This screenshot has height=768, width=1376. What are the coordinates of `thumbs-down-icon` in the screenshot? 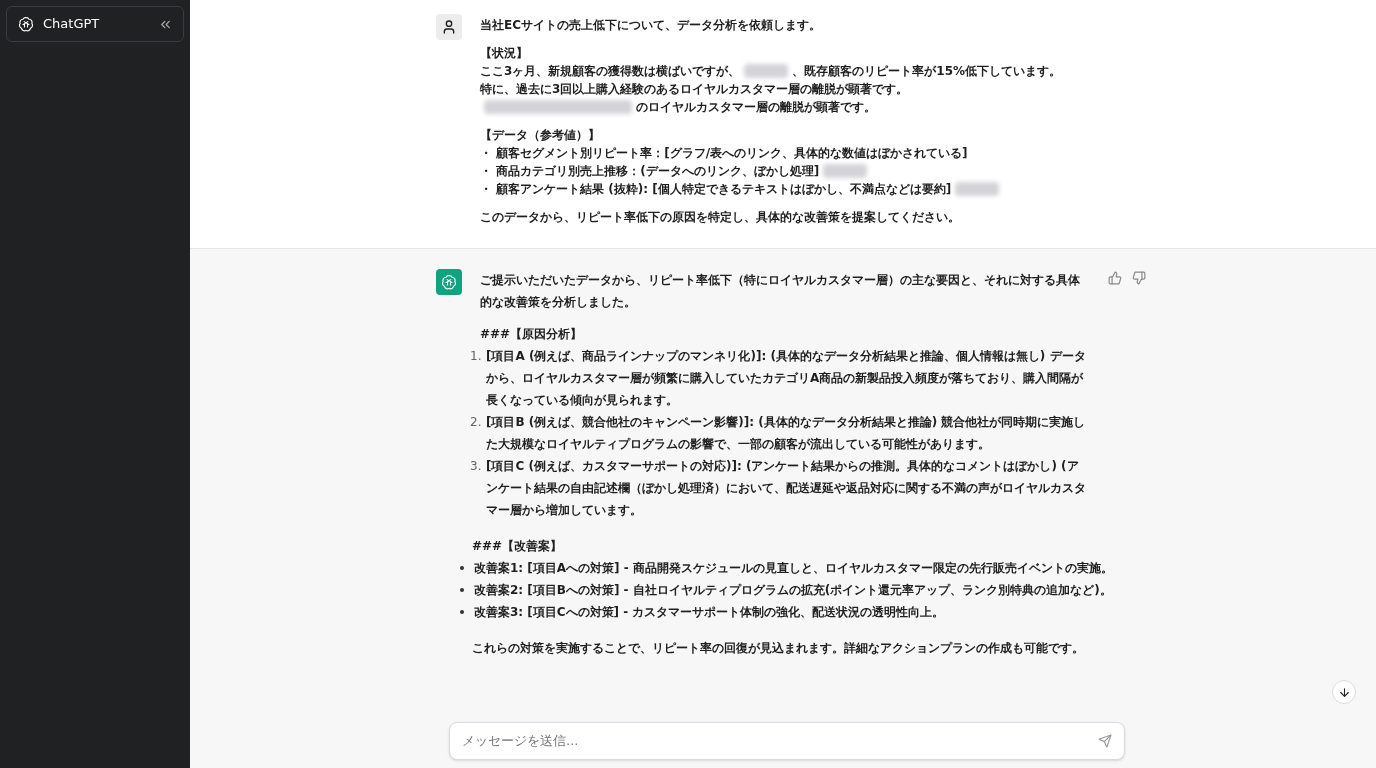 It's located at (1139, 278).